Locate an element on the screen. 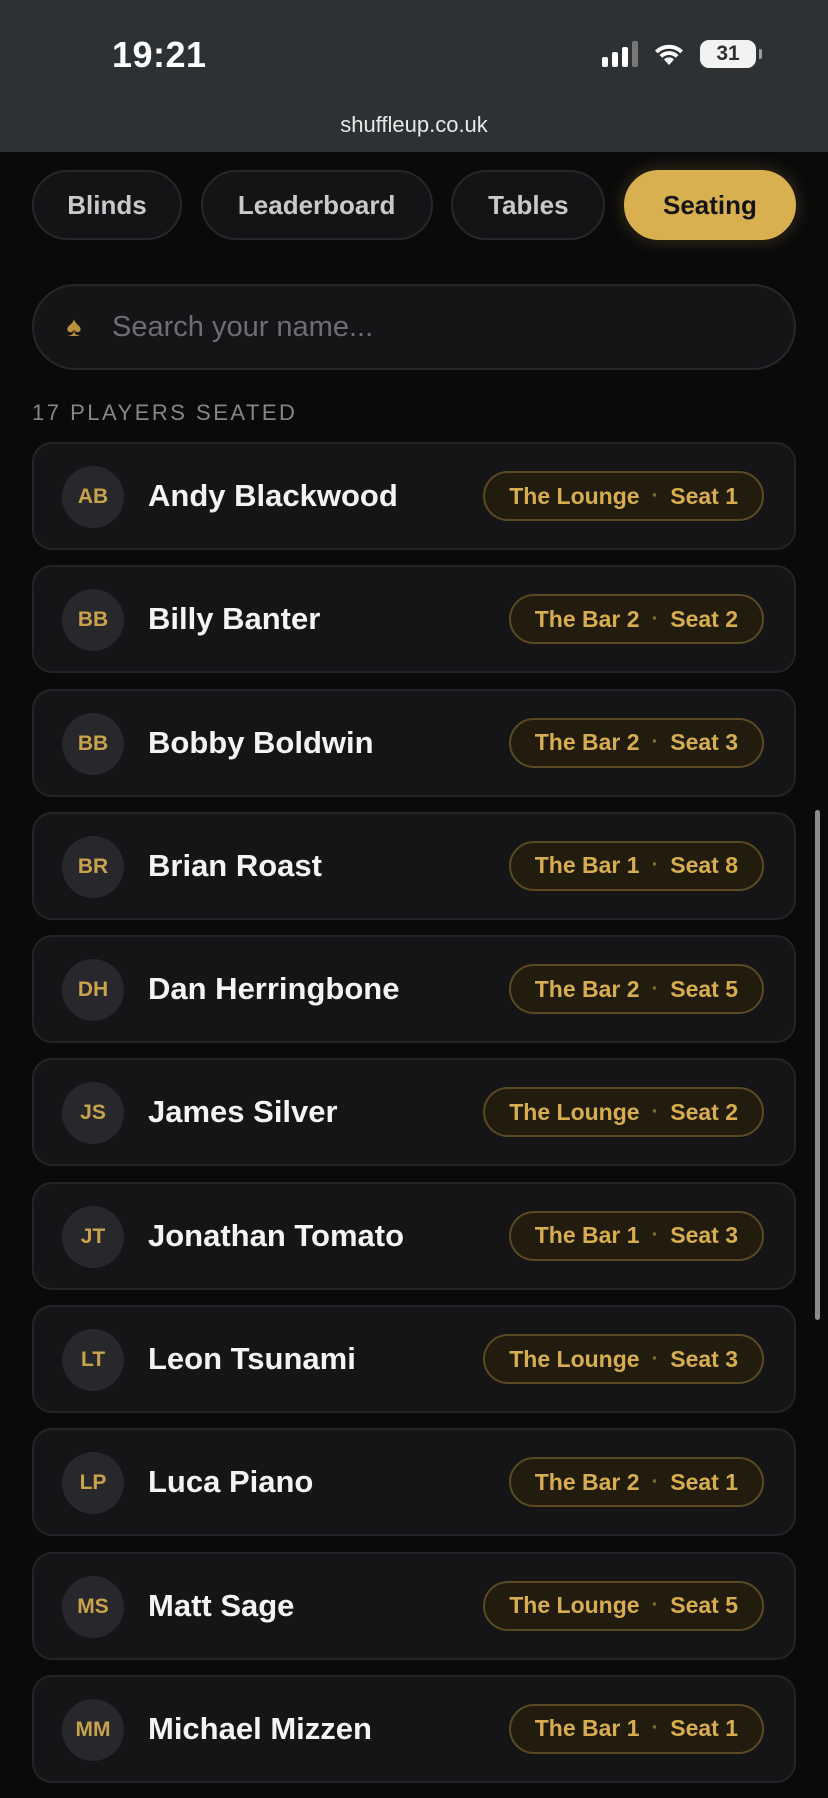  avatar: JT is located at coordinates (93, 1236).